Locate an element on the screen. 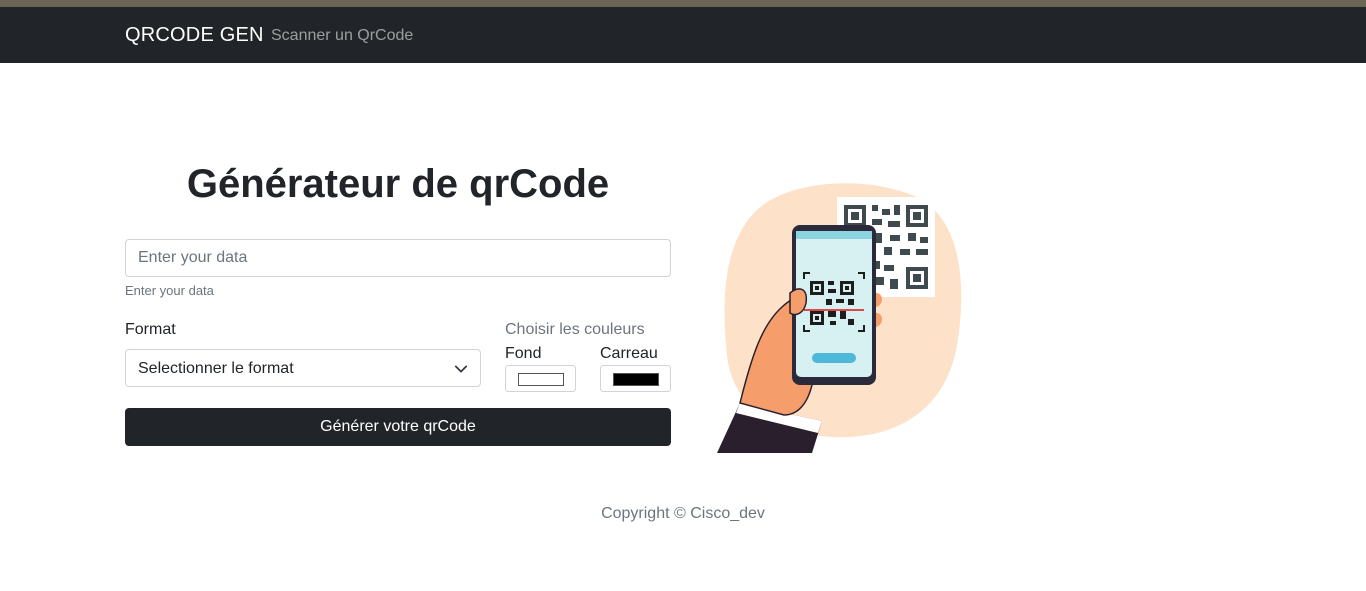 The image size is (1366, 591). background-color-label: Fond is located at coordinates (523, 353).